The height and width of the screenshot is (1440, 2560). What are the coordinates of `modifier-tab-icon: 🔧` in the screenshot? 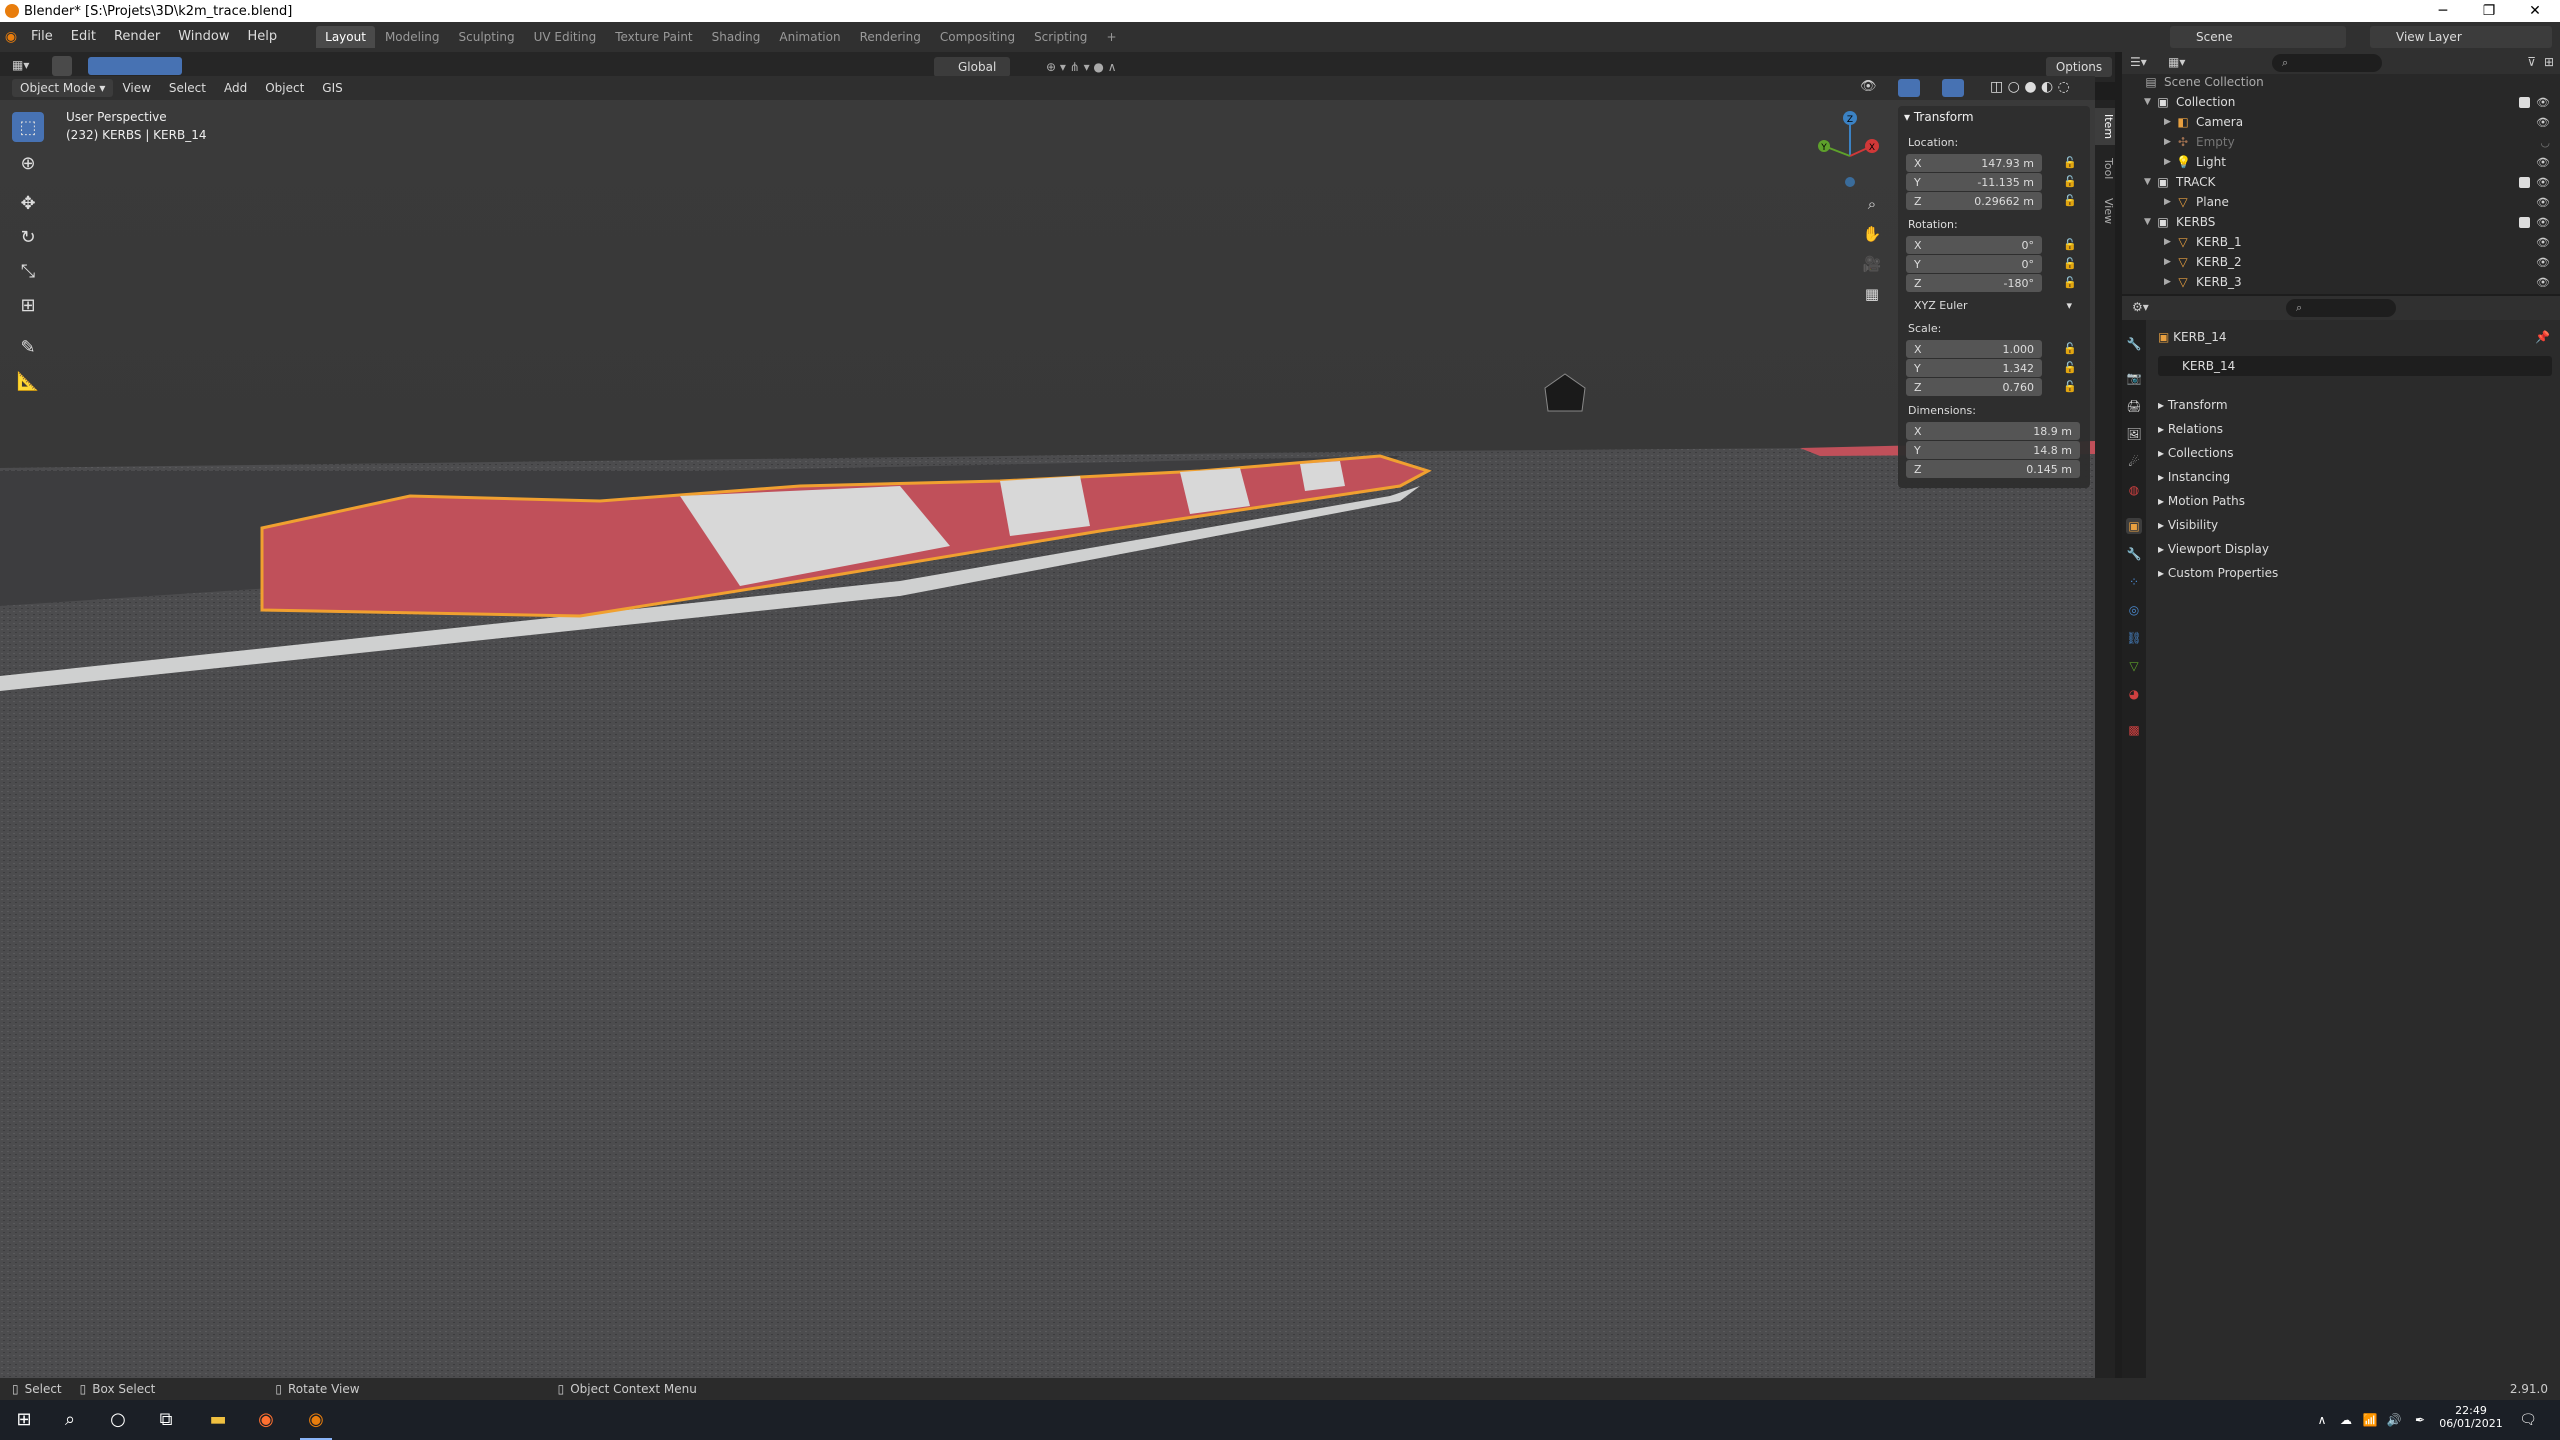 It's located at (2134, 554).